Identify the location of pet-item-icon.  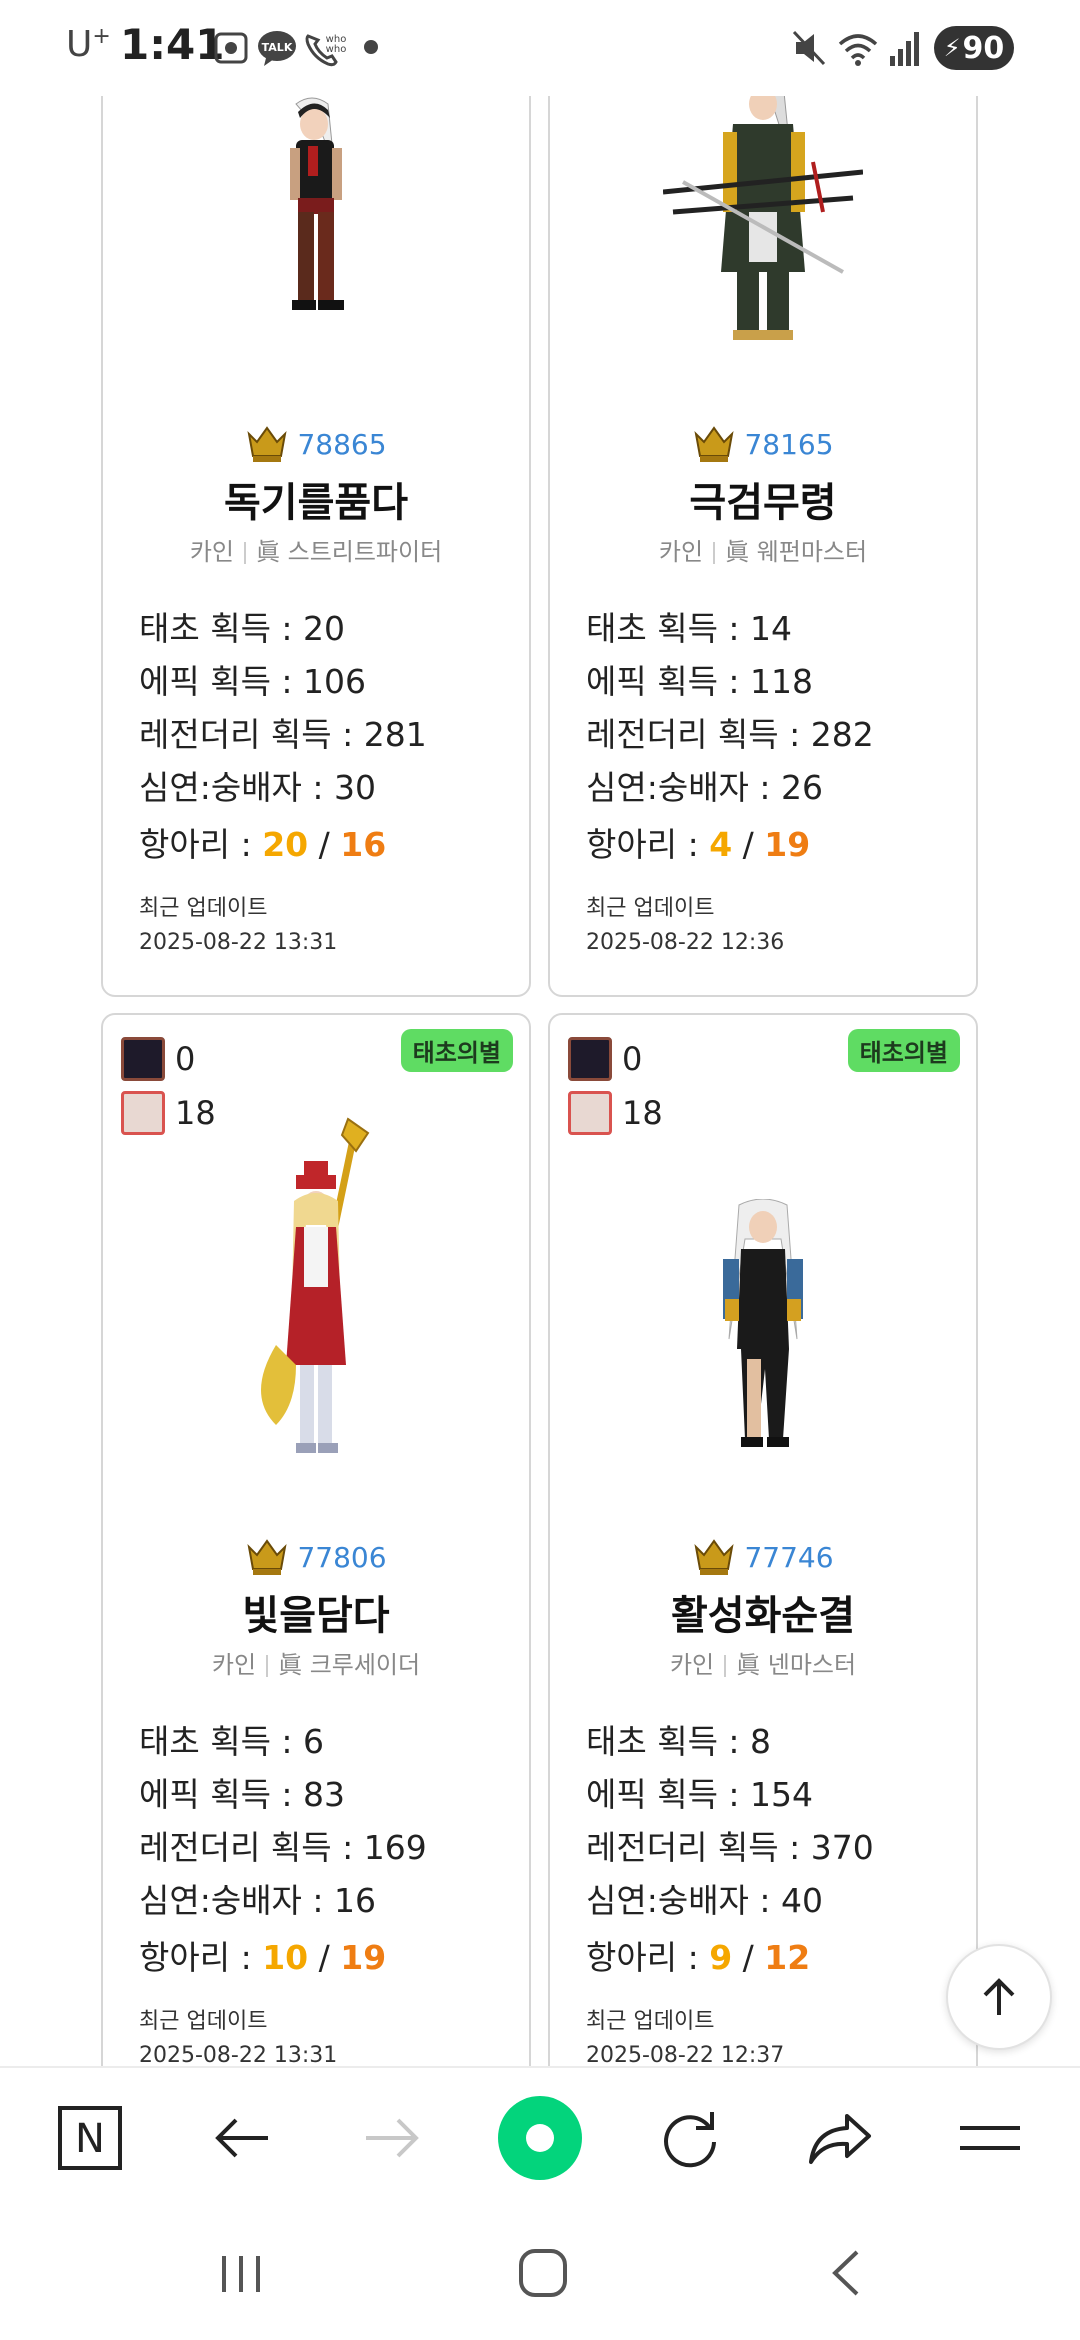
(590, 1113).